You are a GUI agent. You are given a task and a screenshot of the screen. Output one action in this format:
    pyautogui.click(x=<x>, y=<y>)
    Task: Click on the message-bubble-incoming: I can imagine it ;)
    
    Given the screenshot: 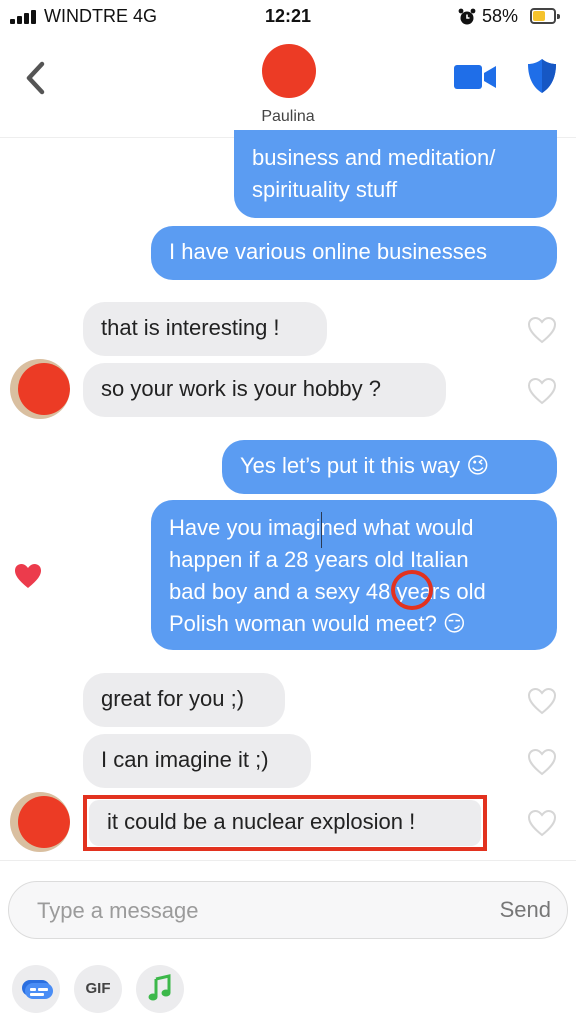 What is the action you would take?
    pyautogui.click(x=197, y=761)
    